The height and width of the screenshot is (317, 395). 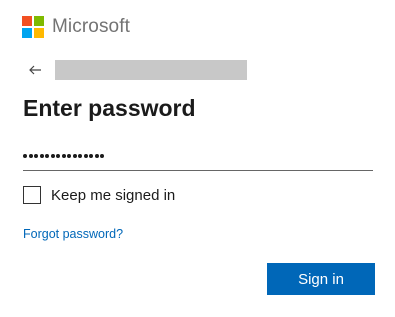 I want to click on forgot-password-link: Forgot password?, so click(x=73, y=234).